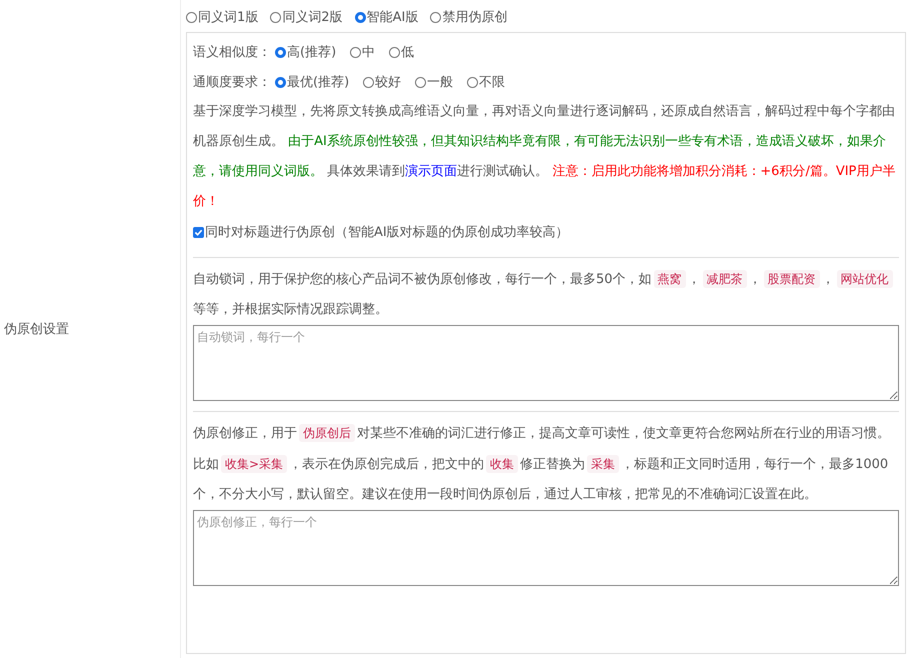  Describe the element at coordinates (232, 52) in the screenshot. I see `similarity-label: 语义相似度：` at that location.